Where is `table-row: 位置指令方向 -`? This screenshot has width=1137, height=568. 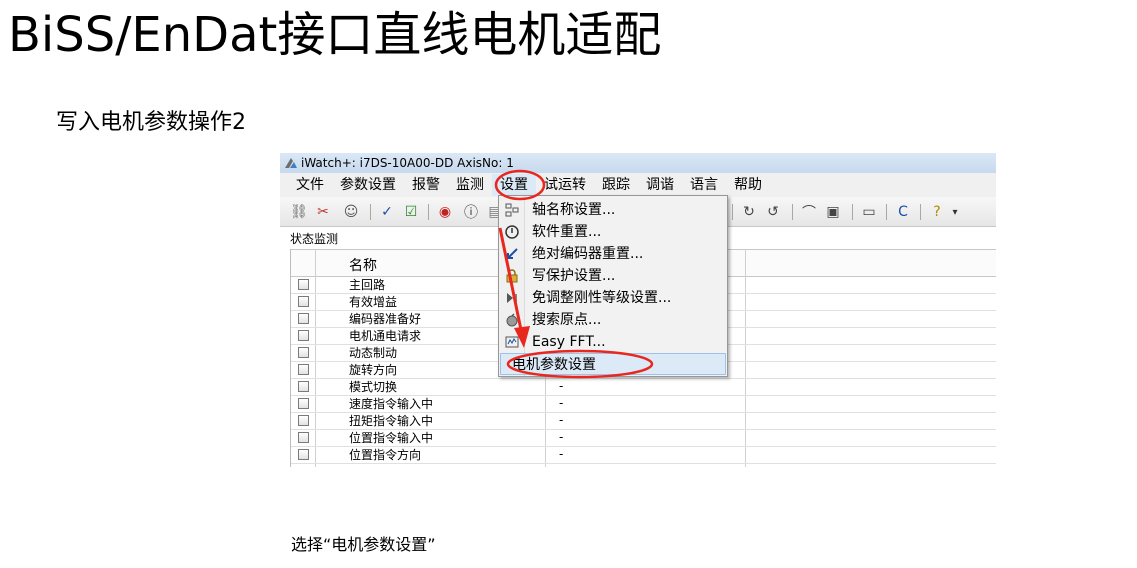
table-row: 位置指令方向 - is located at coordinates (643, 455).